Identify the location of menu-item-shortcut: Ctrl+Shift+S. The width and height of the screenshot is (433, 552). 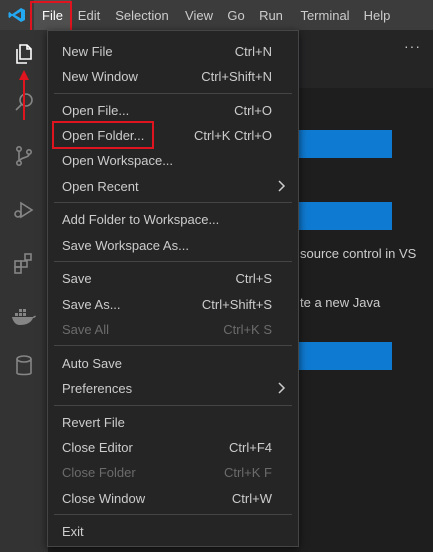
(236, 304).